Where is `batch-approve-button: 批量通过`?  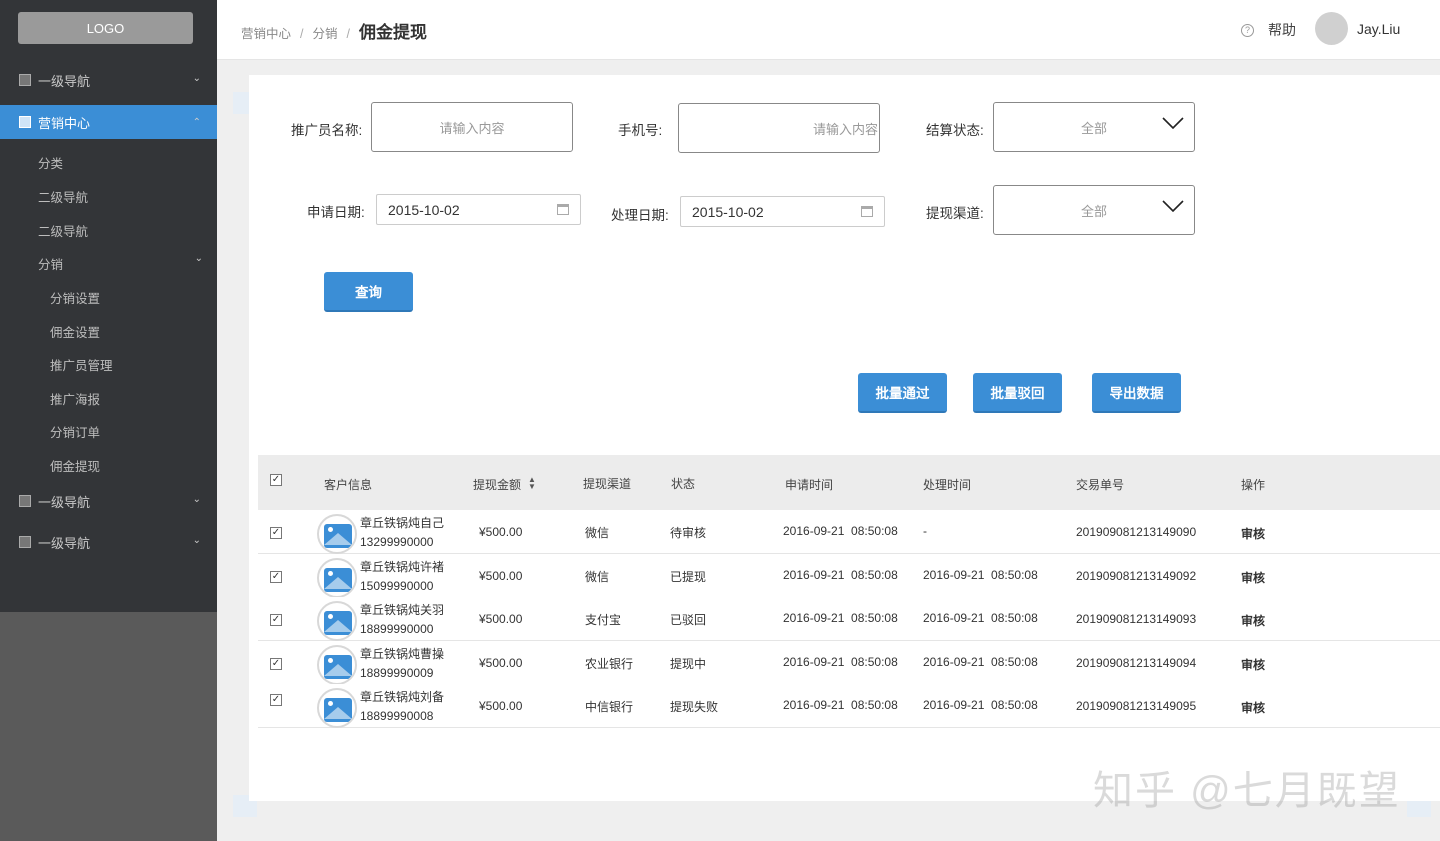
batch-approve-button: 批量通过 is located at coordinates (902, 393).